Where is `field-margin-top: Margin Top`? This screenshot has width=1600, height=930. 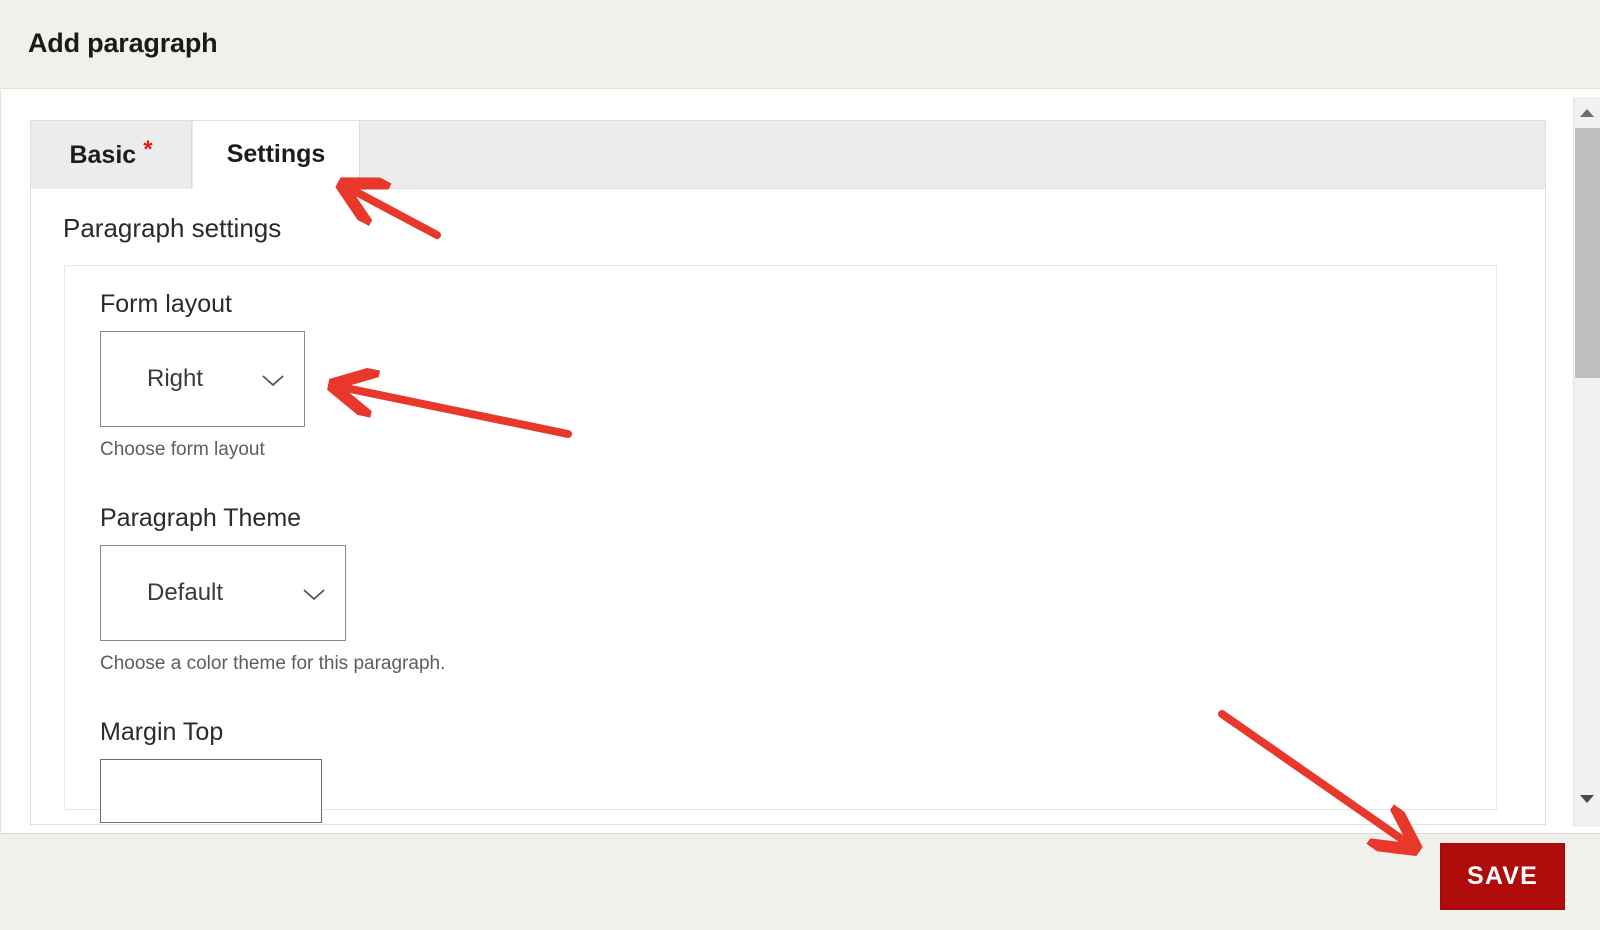
field-margin-top: Margin Top is located at coordinates (211, 771).